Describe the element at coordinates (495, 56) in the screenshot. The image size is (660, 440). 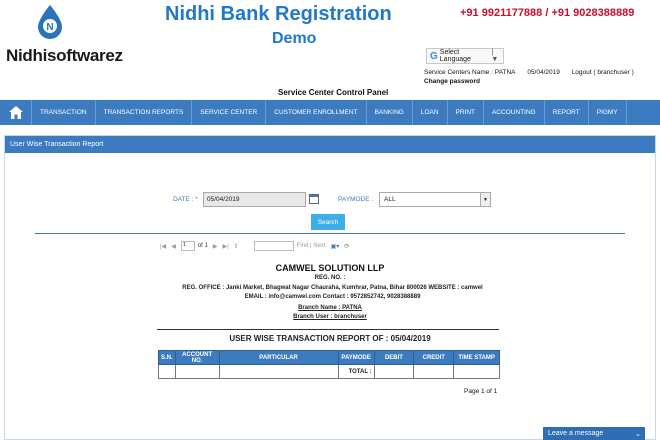
I see `dropdown-arrow-icon: |▼` at that location.